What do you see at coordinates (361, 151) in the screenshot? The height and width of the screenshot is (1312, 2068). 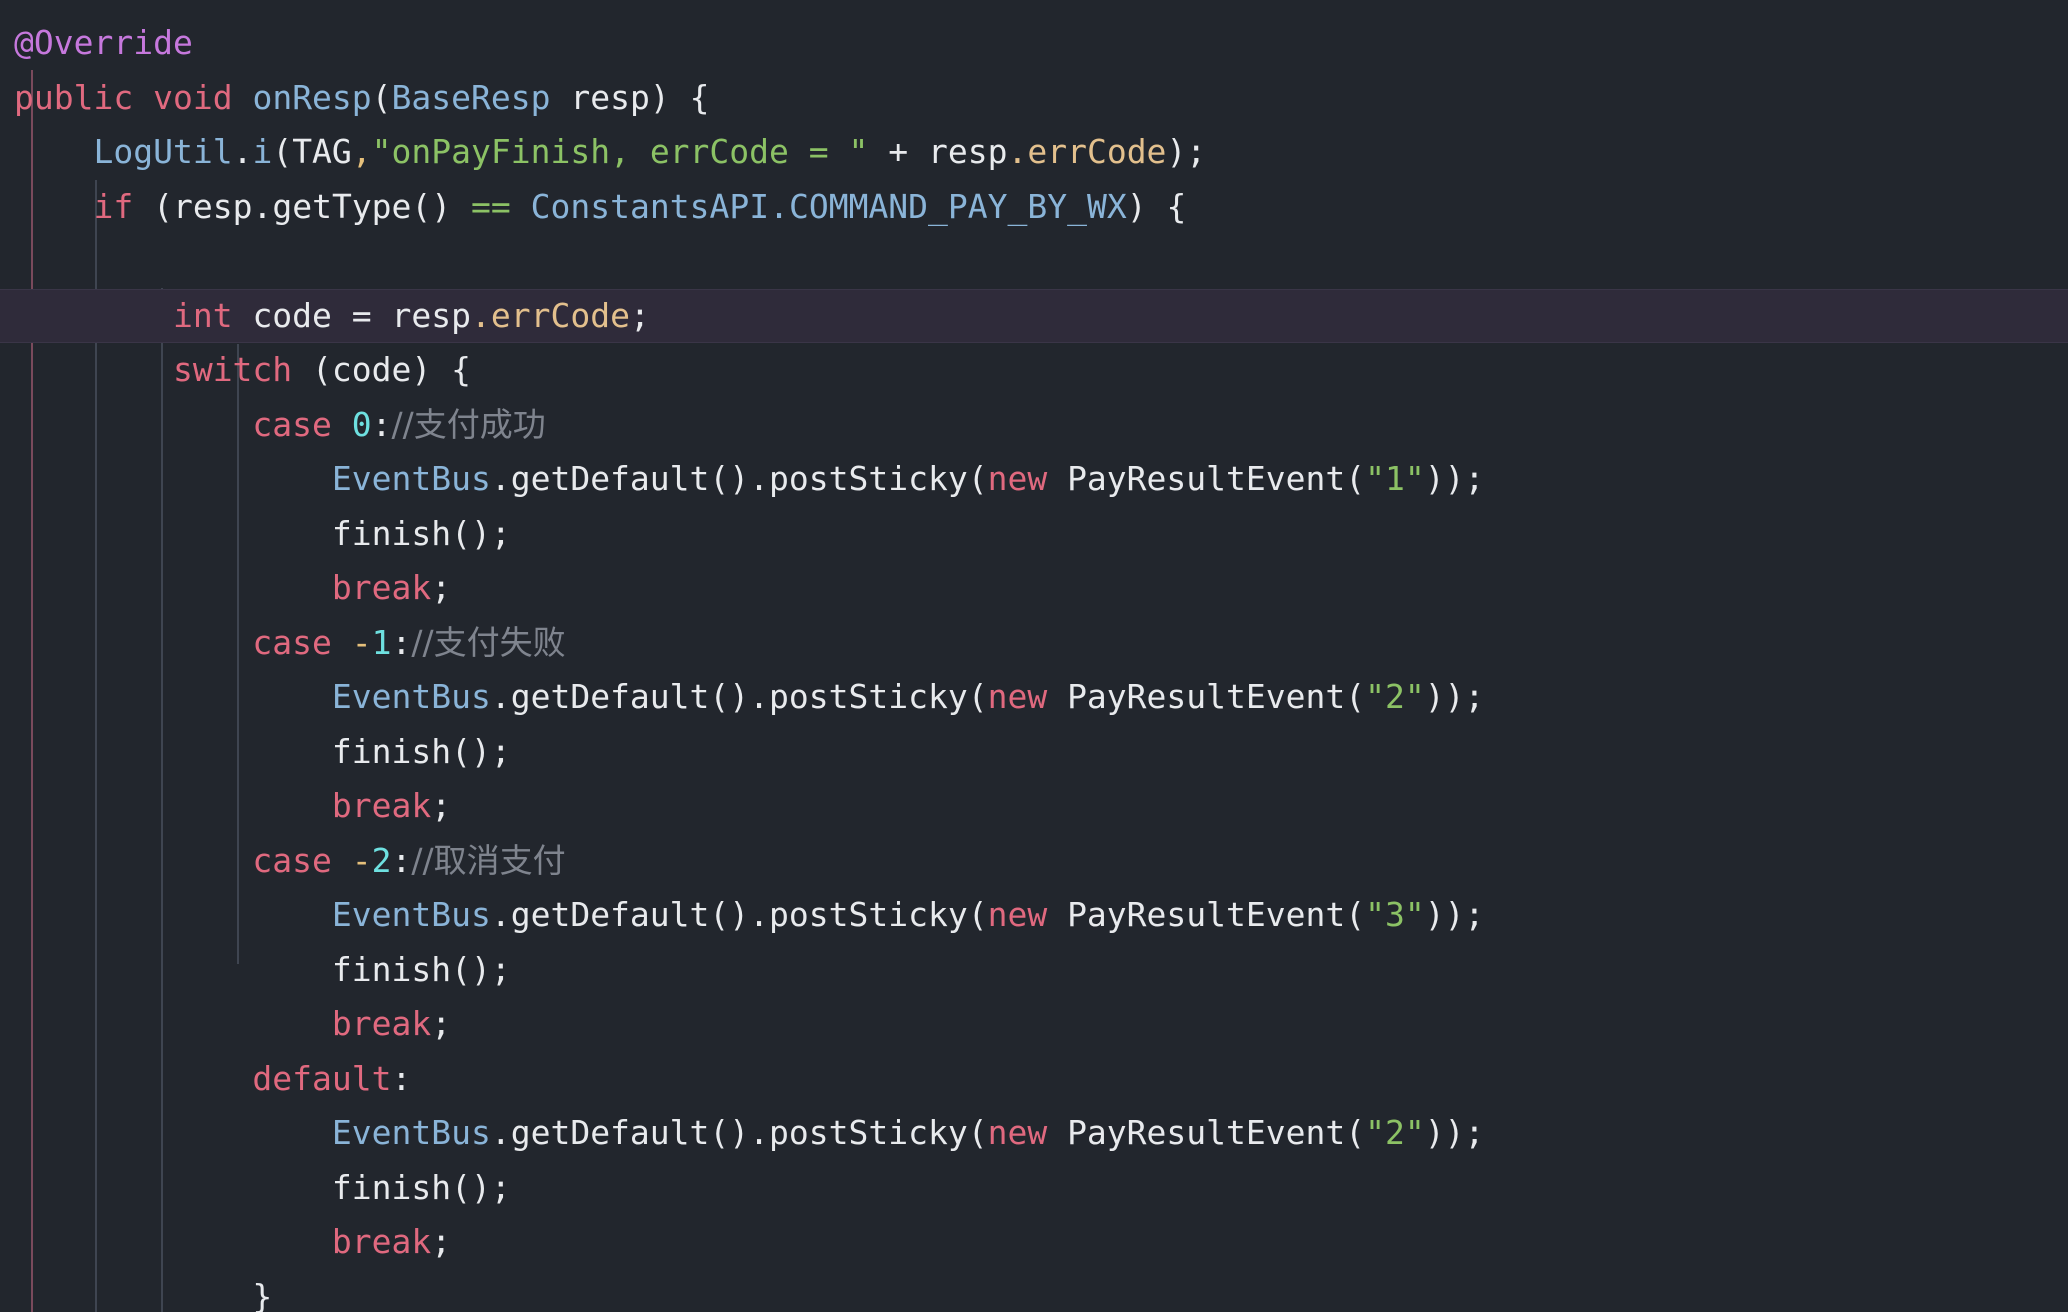 I see `punctuation: ,` at bounding box center [361, 151].